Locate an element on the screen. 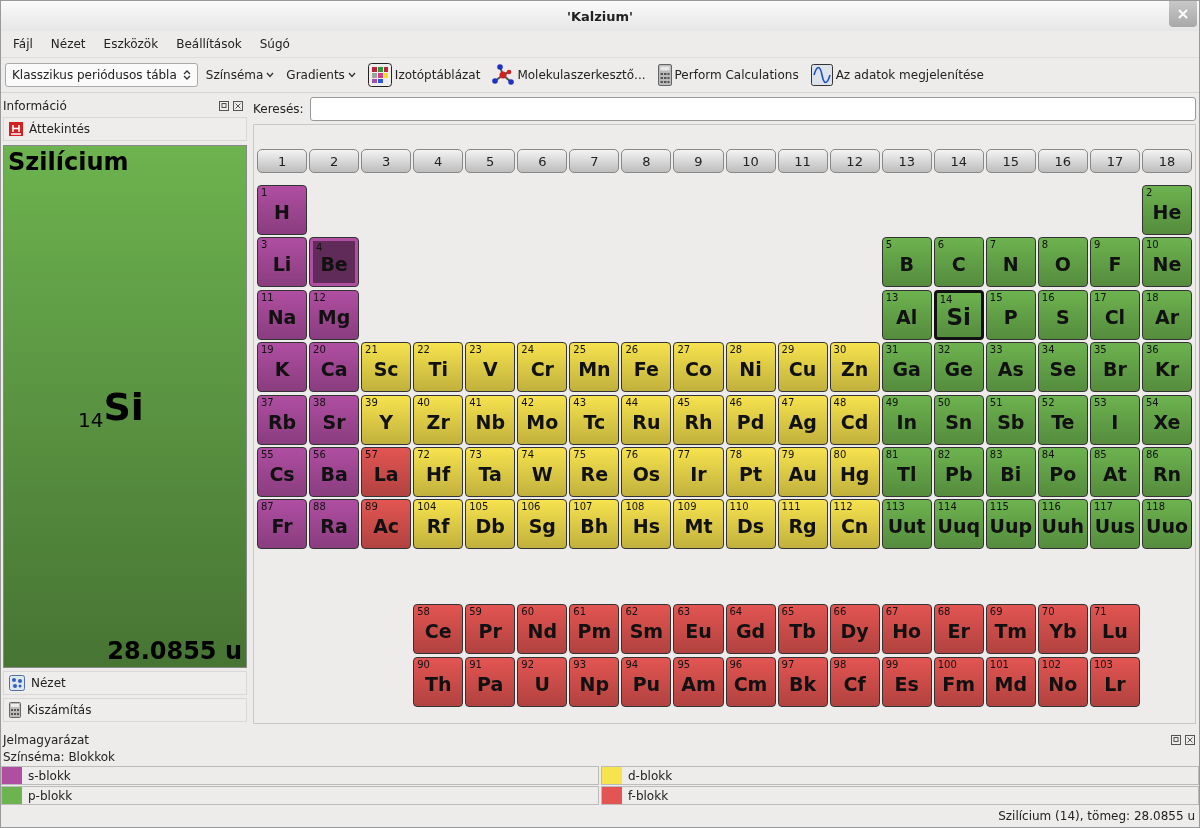 The width and height of the screenshot is (1200, 828). element-tile: 14 Si is located at coordinates (958, 314).